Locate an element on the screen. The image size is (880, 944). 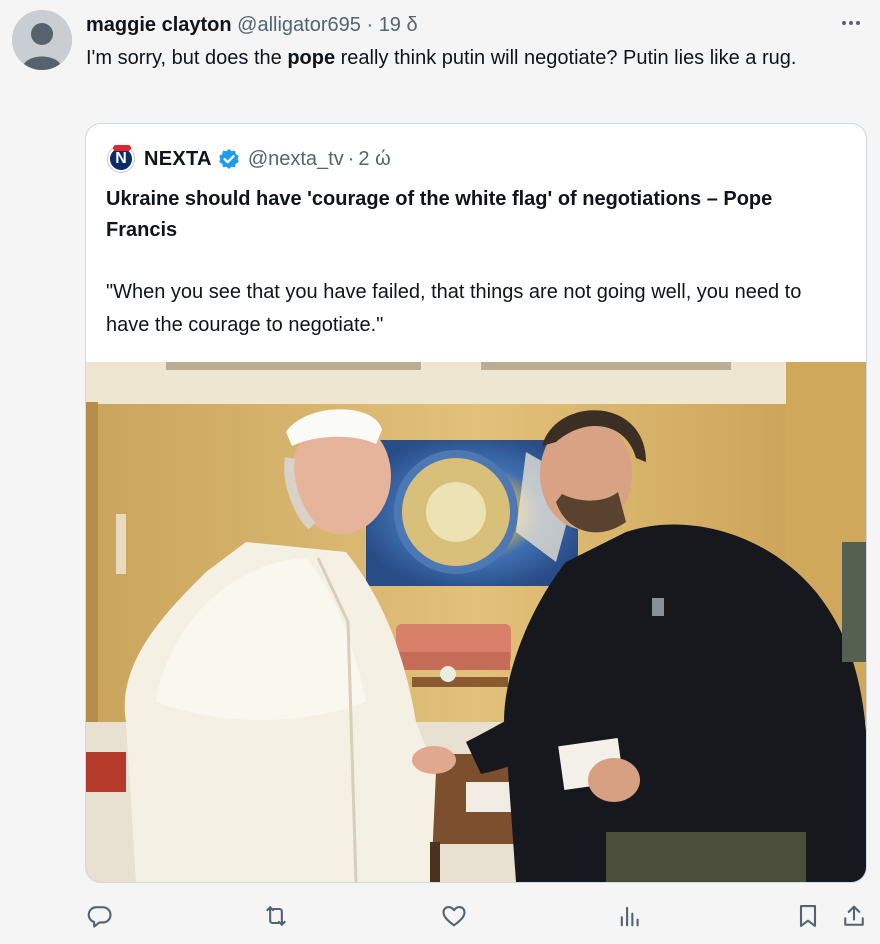
more-horizontal-icon is located at coordinates (844, 23).